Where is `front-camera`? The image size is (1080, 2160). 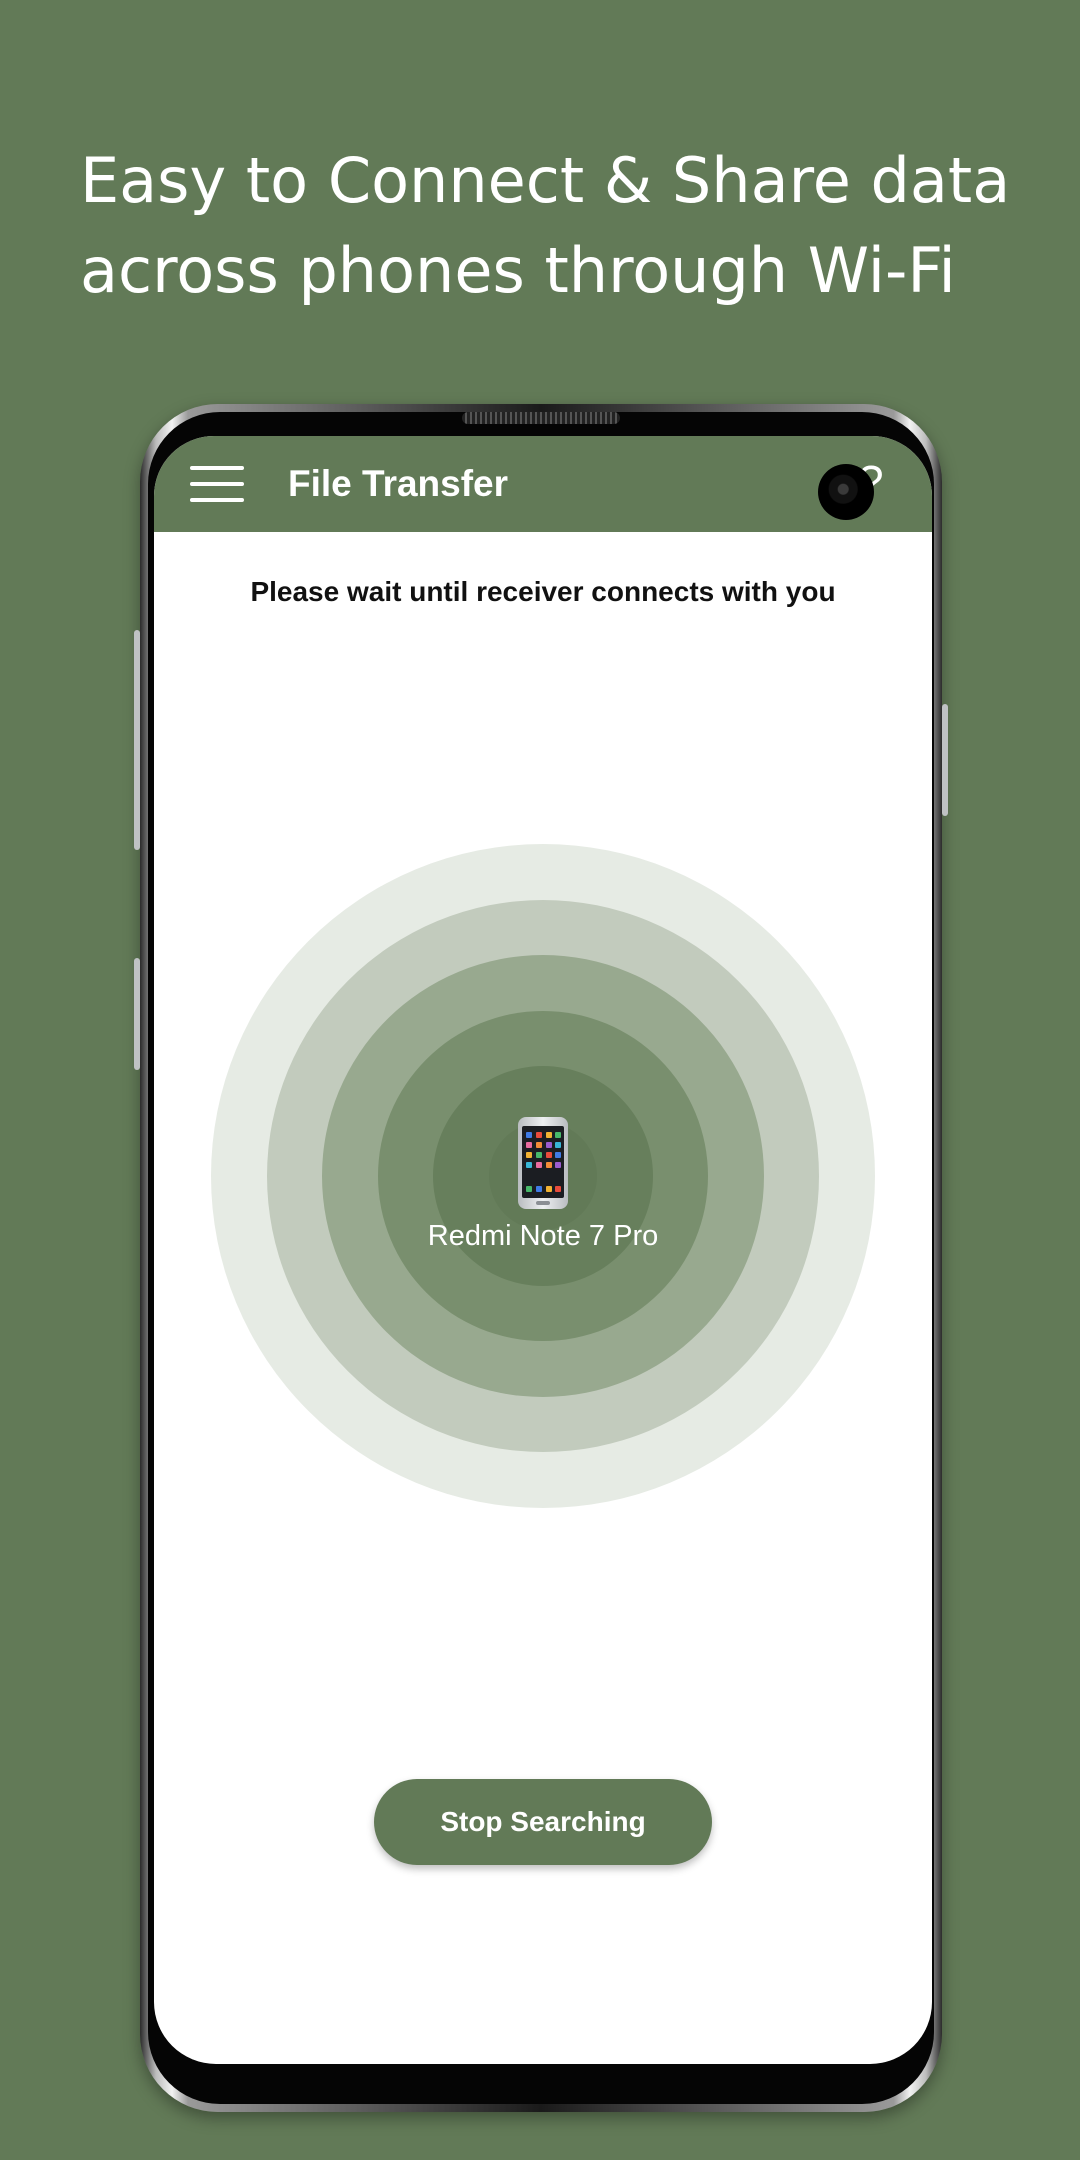 front-camera is located at coordinates (846, 492).